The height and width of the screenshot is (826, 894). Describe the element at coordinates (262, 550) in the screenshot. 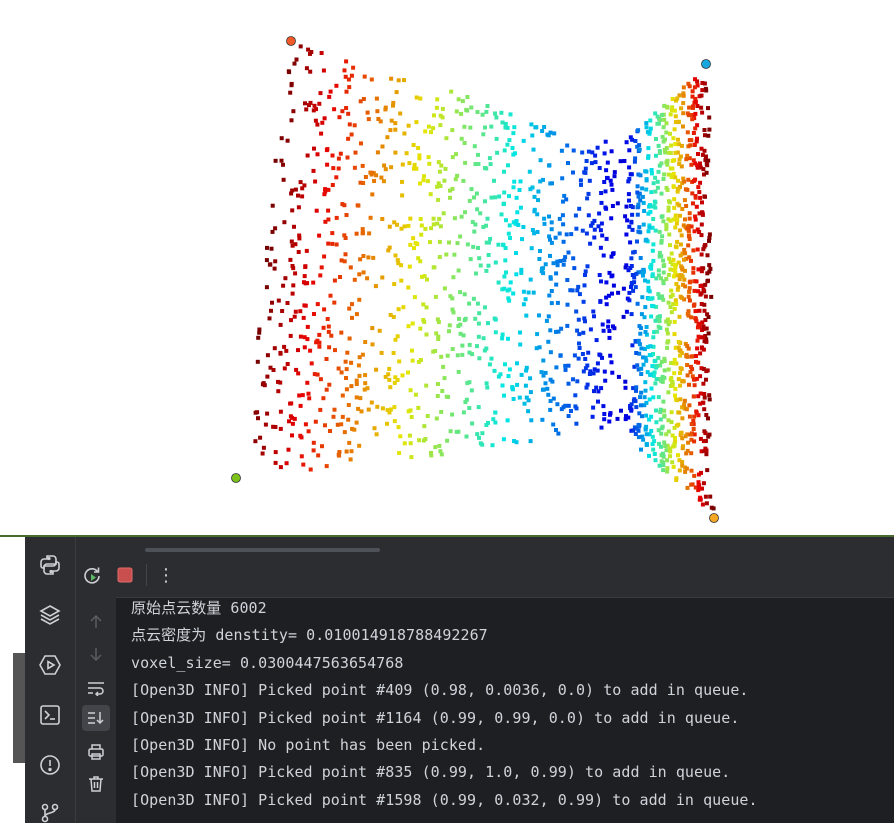

I see `tabs-scrollbar` at that location.